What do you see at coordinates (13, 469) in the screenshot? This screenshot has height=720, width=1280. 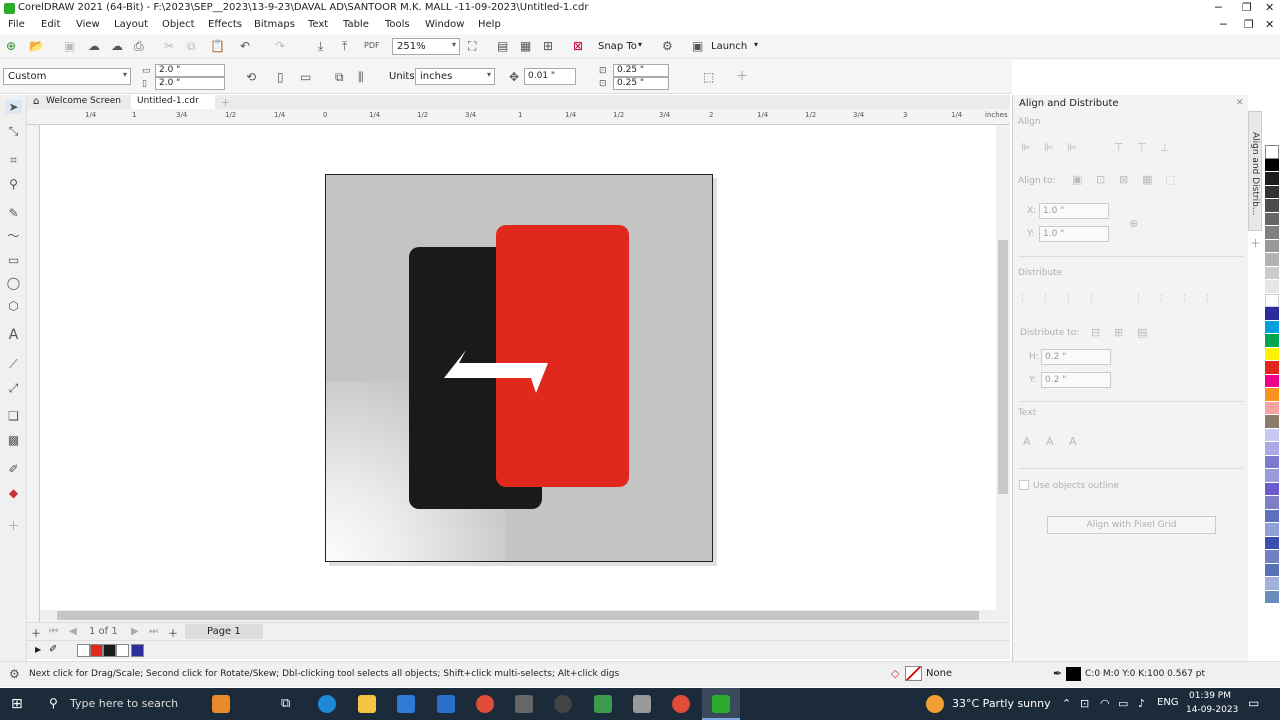 I see `eyedropper-icon: ✐` at bounding box center [13, 469].